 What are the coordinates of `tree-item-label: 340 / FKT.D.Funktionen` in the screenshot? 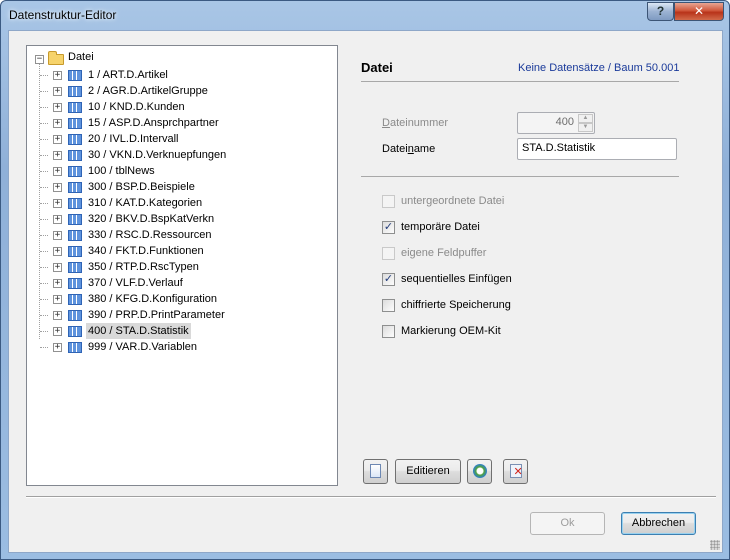 It's located at (146, 251).